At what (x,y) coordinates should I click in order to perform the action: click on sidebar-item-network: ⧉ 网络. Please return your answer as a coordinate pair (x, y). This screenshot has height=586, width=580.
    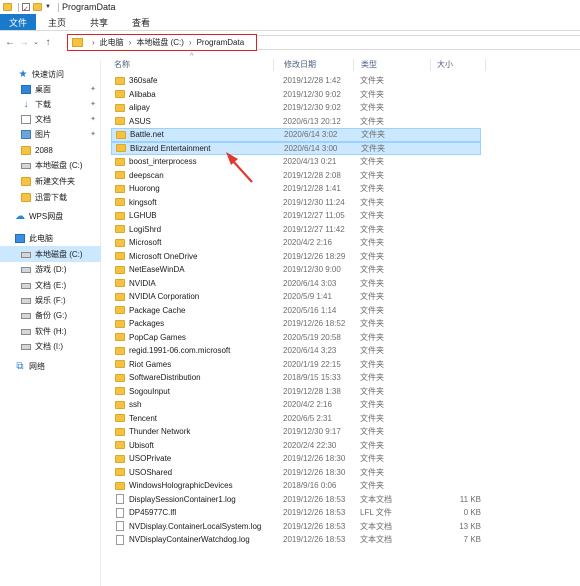
    Looking at the image, I should click on (50, 366).